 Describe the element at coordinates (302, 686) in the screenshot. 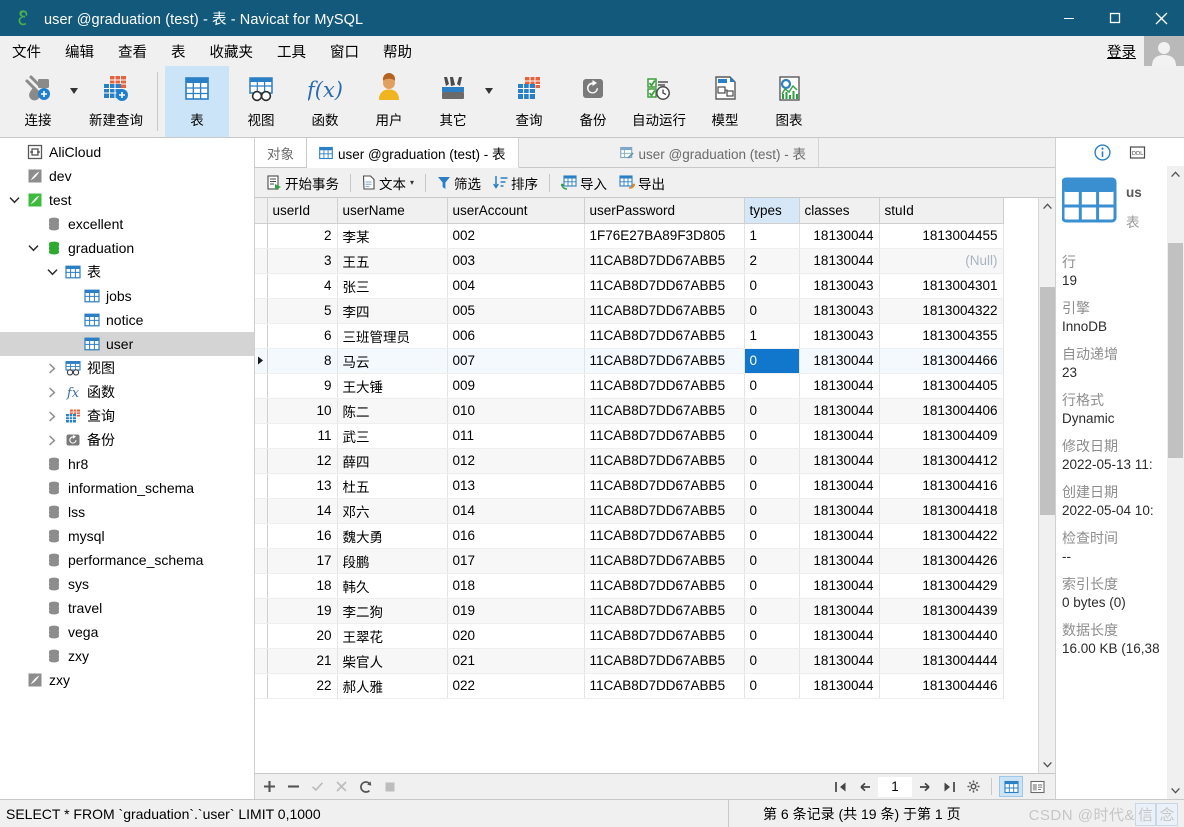

I see `cell-userId: 22` at that location.